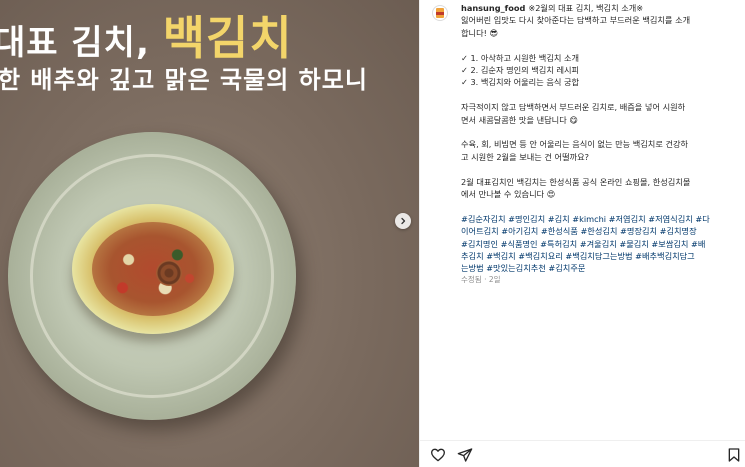  Describe the element at coordinates (520, 70) in the screenshot. I see `list-item: ✓ 2. 김순자 명인의 백김치 레시피` at that location.